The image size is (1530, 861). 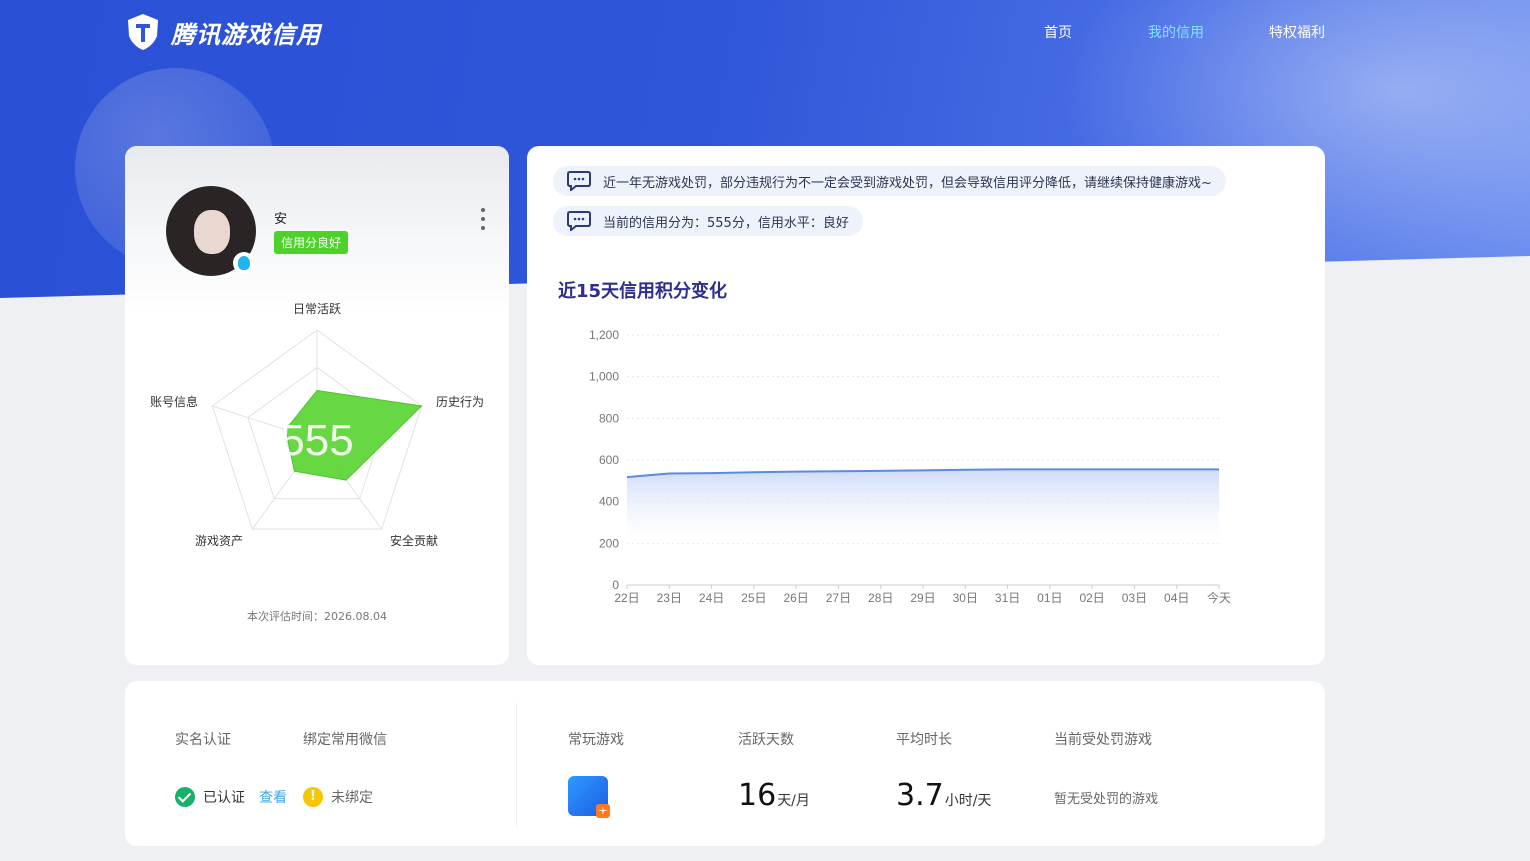 What do you see at coordinates (1007, 598) in the screenshot?
I see `x-tick-label: 31日` at bounding box center [1007, 598].